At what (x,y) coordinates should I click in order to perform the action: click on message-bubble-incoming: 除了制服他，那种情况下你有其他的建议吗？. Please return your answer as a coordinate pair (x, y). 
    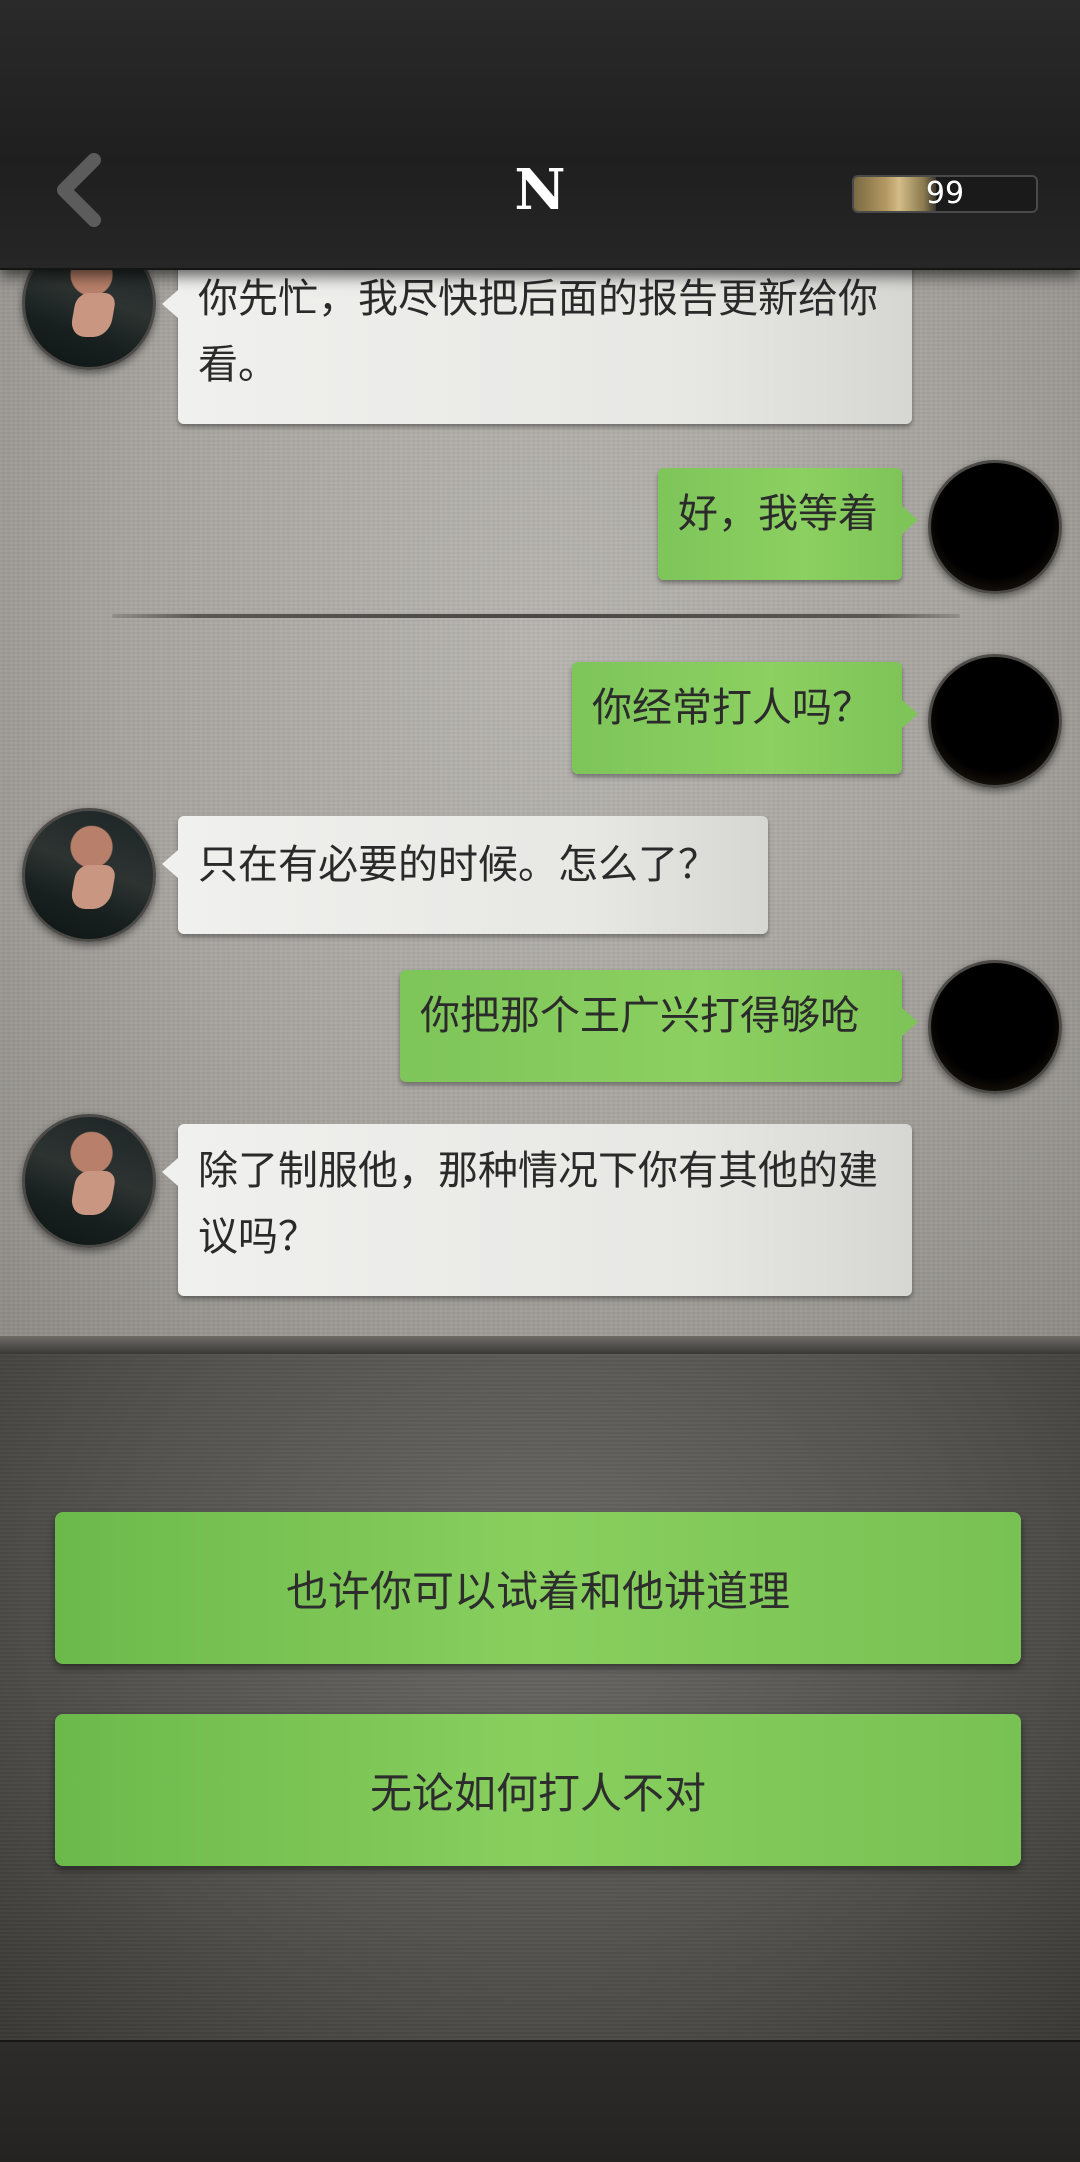
    Looking at the image, I should click on (537, 1210).